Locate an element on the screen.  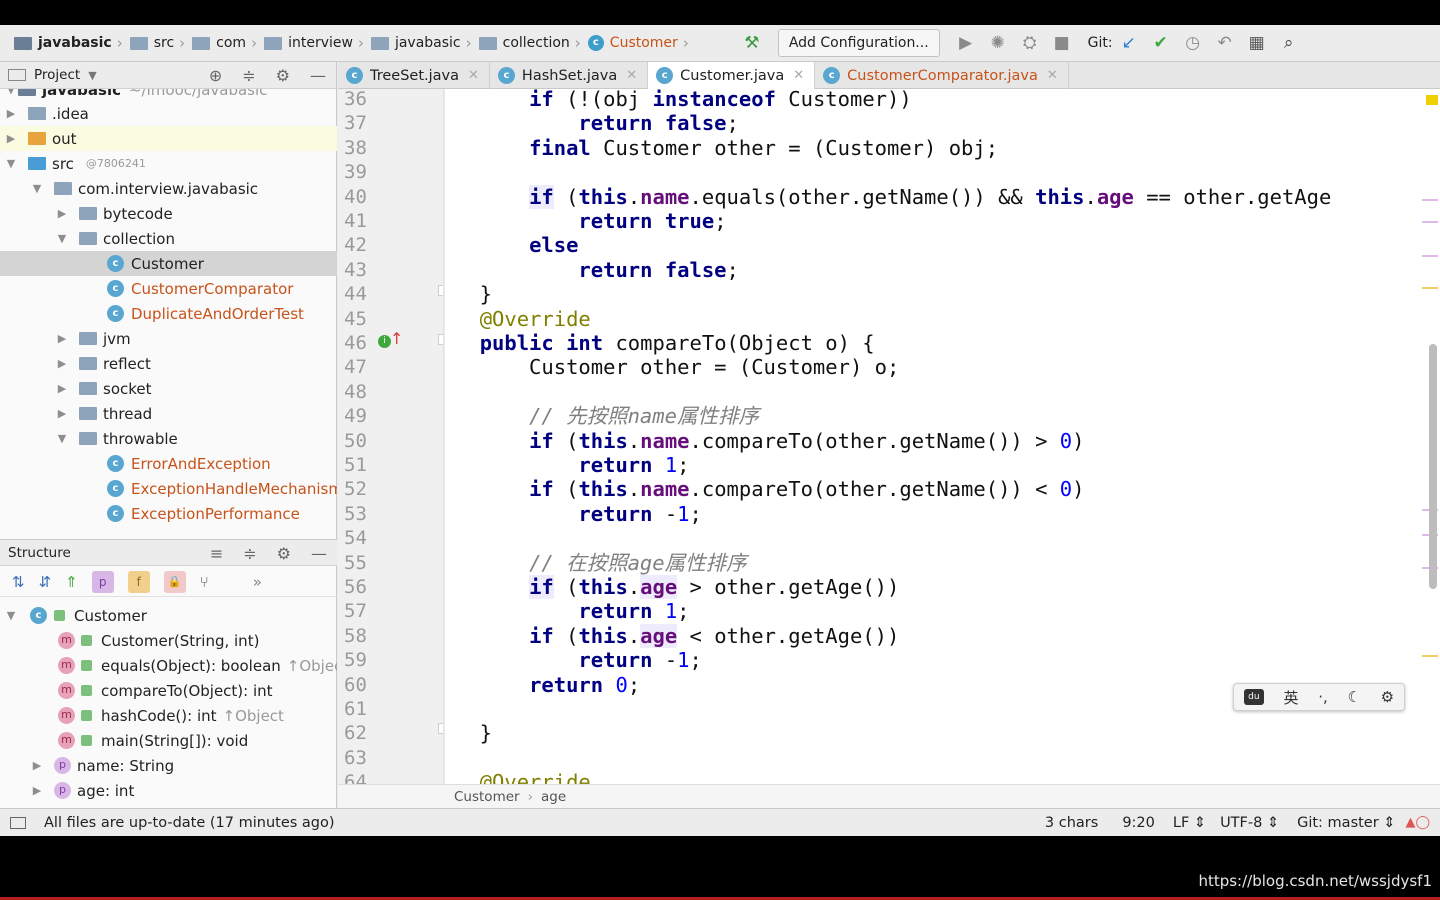
tree-item-error-and-exception: c ErrorAndException is located at coordinates (168, 463).